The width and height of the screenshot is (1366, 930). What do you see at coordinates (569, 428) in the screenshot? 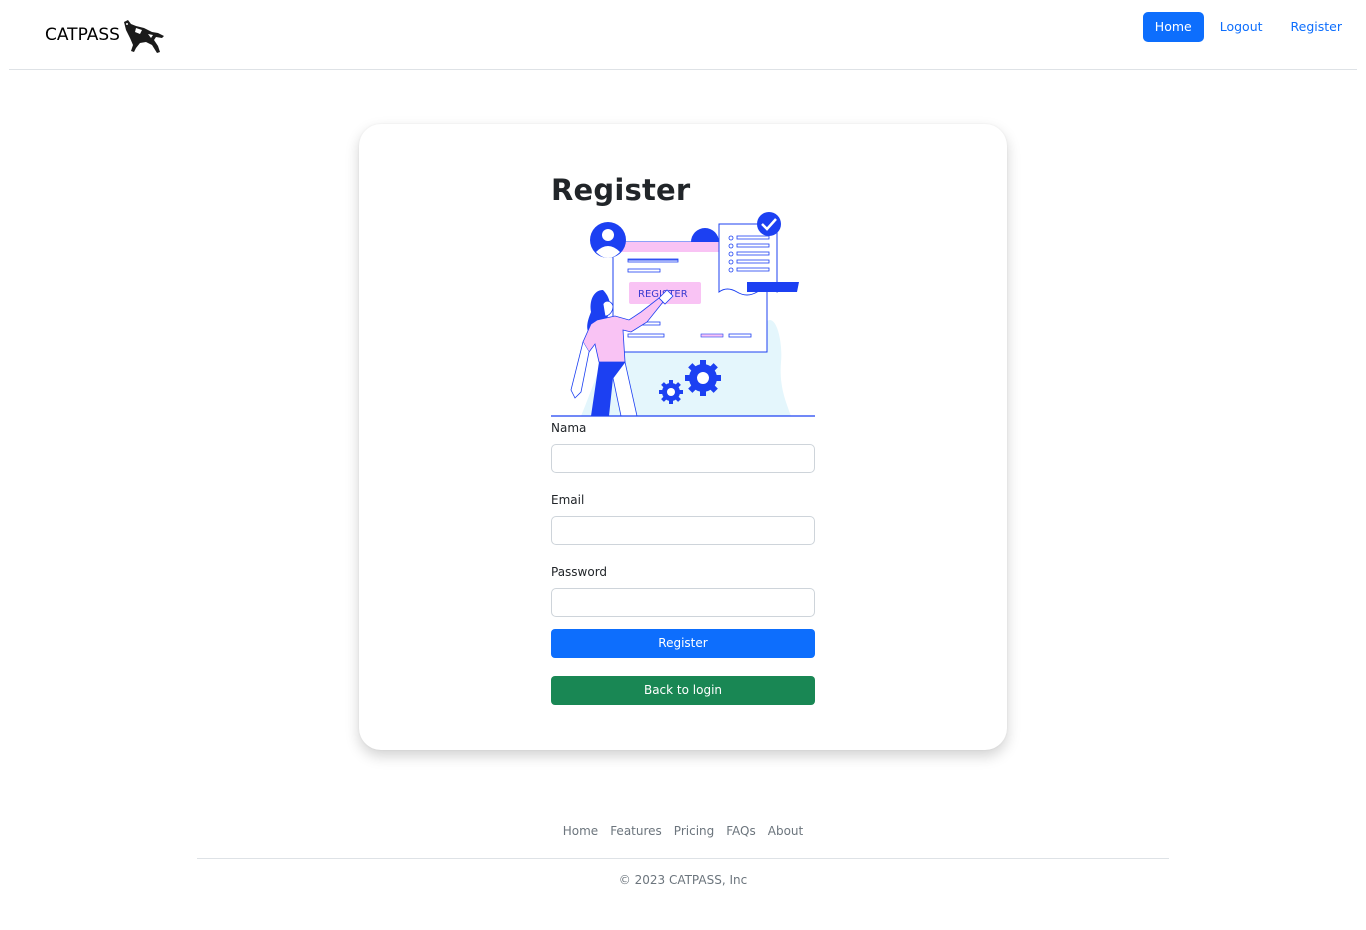
I see `name-label: Nama` at bounding box center [569, 428].